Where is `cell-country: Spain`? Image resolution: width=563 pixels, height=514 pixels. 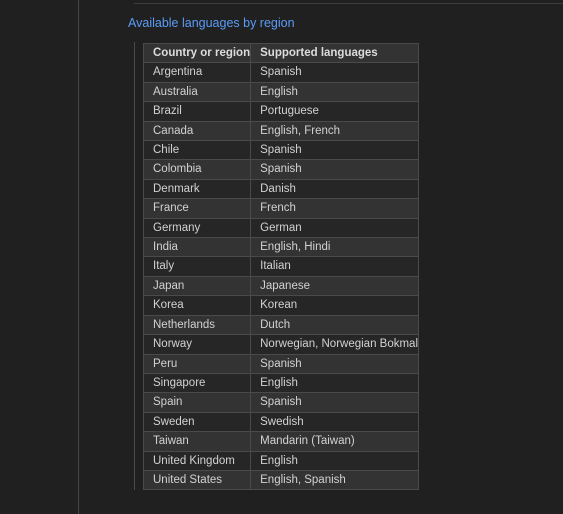
cell-country: Spain is located at coordinates (197, 402).